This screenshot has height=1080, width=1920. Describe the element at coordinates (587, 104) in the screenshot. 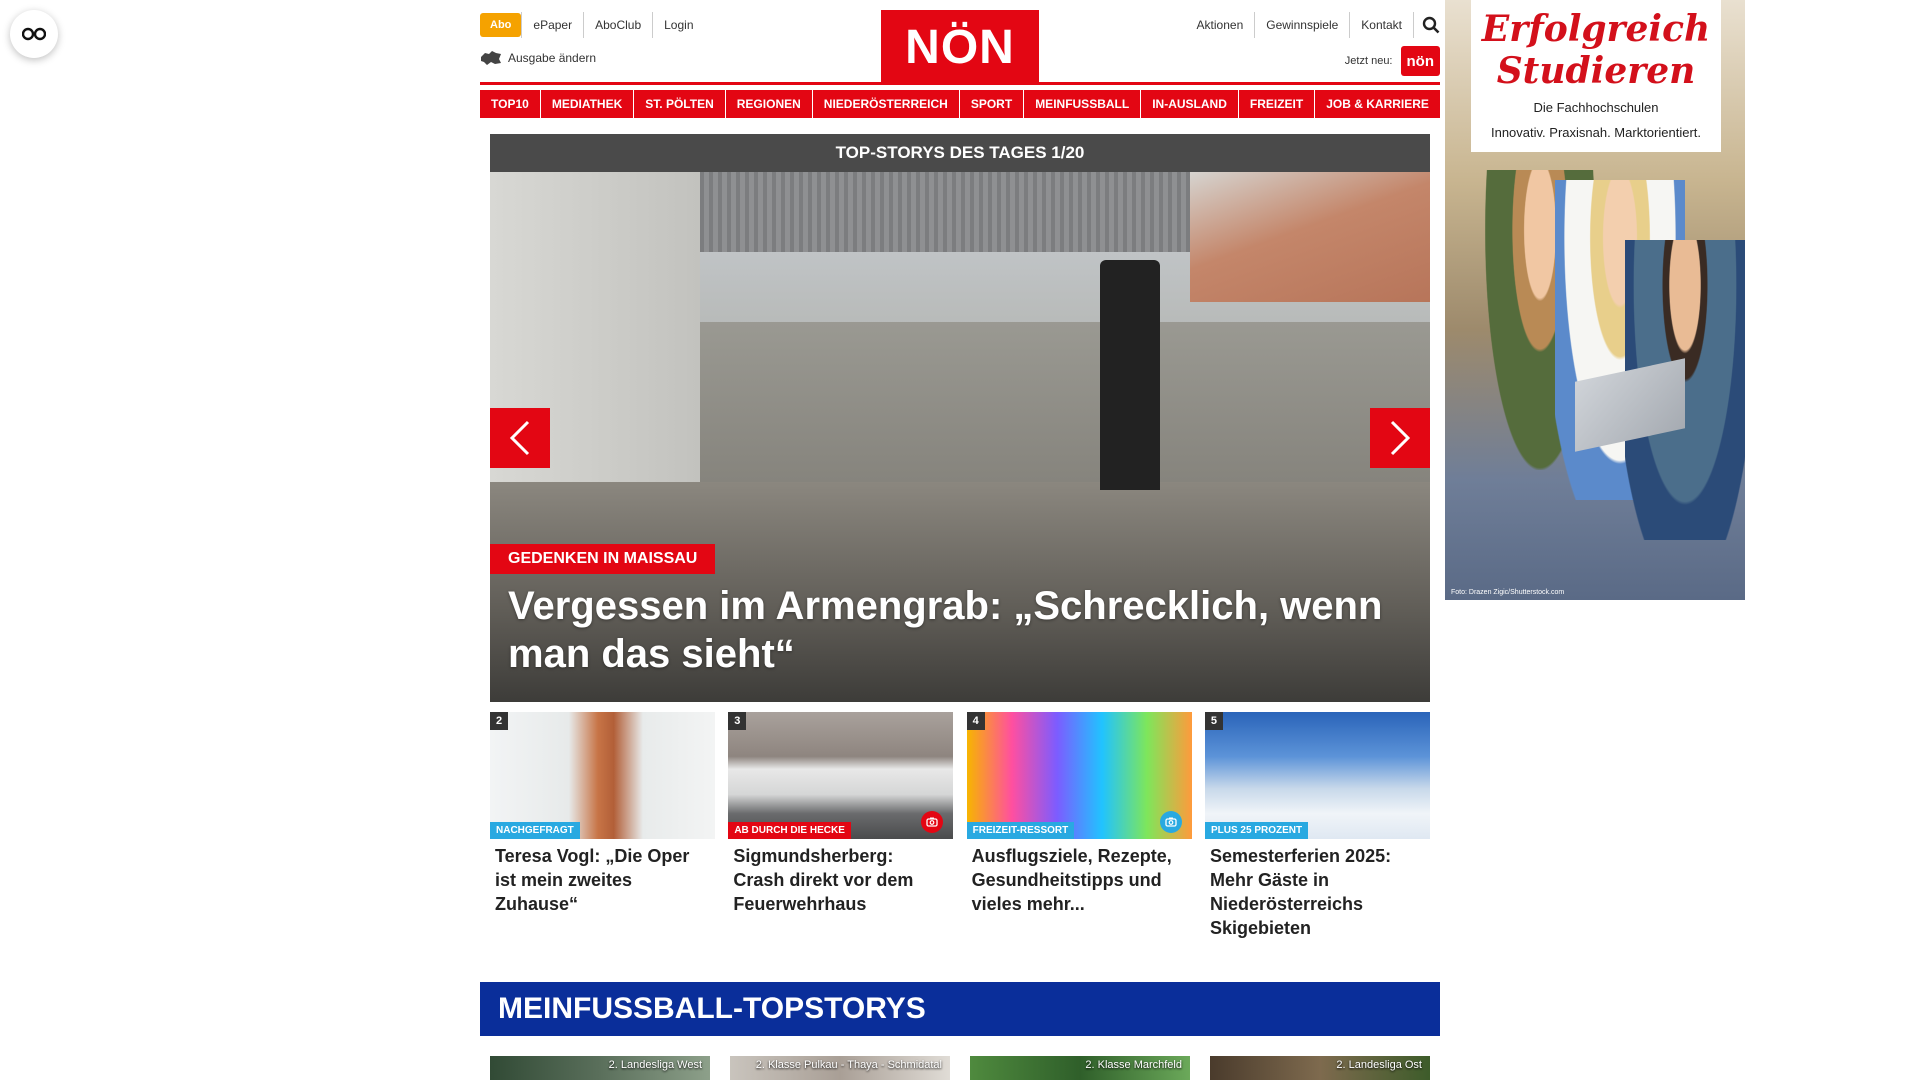

I see `nav-item-mediathek: MEDIATHEK` at that location.